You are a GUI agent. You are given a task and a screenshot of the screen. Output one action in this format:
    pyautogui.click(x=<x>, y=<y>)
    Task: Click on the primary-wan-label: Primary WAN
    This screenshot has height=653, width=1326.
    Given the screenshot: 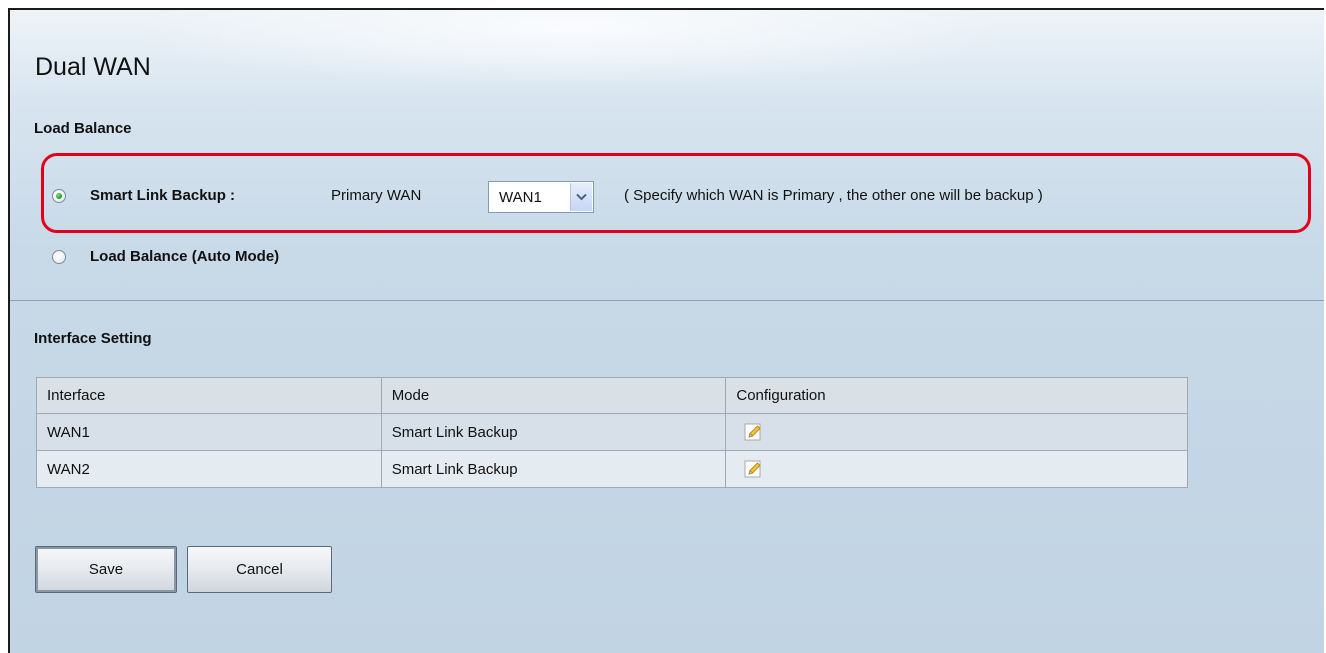 What is the action you would take?
    pyautogui.click(x=376, y=195)
    